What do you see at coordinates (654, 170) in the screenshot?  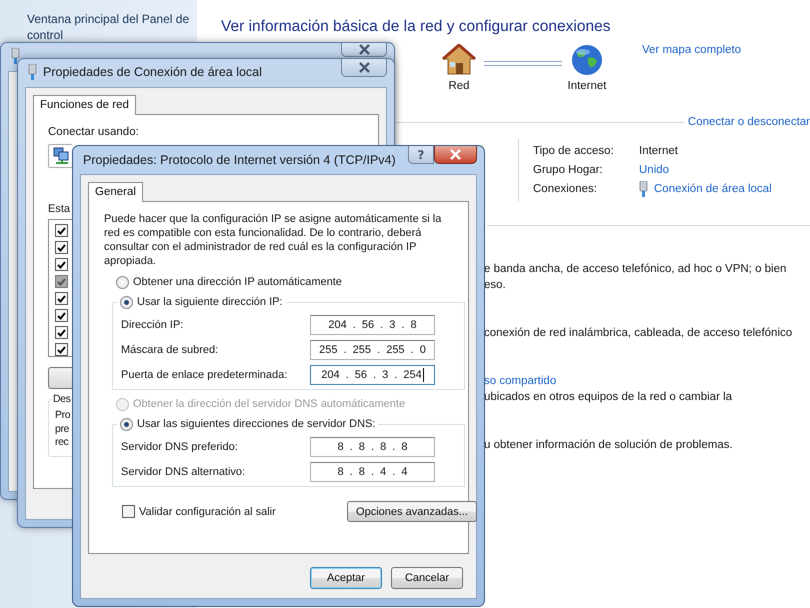 I see `detail-link: Unido` at bounding box center [654, 170].